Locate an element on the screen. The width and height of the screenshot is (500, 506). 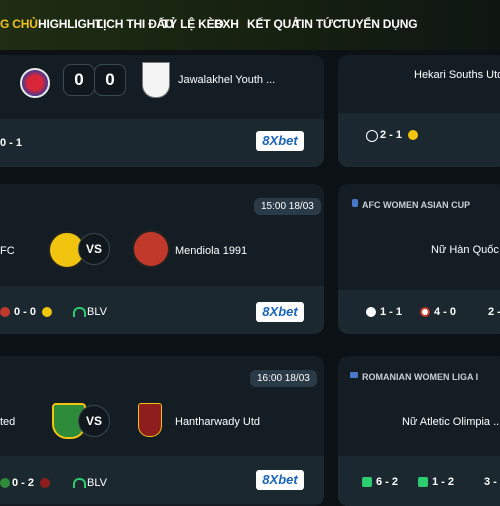
home-team-name: FC is located at coordinates (7, 251).